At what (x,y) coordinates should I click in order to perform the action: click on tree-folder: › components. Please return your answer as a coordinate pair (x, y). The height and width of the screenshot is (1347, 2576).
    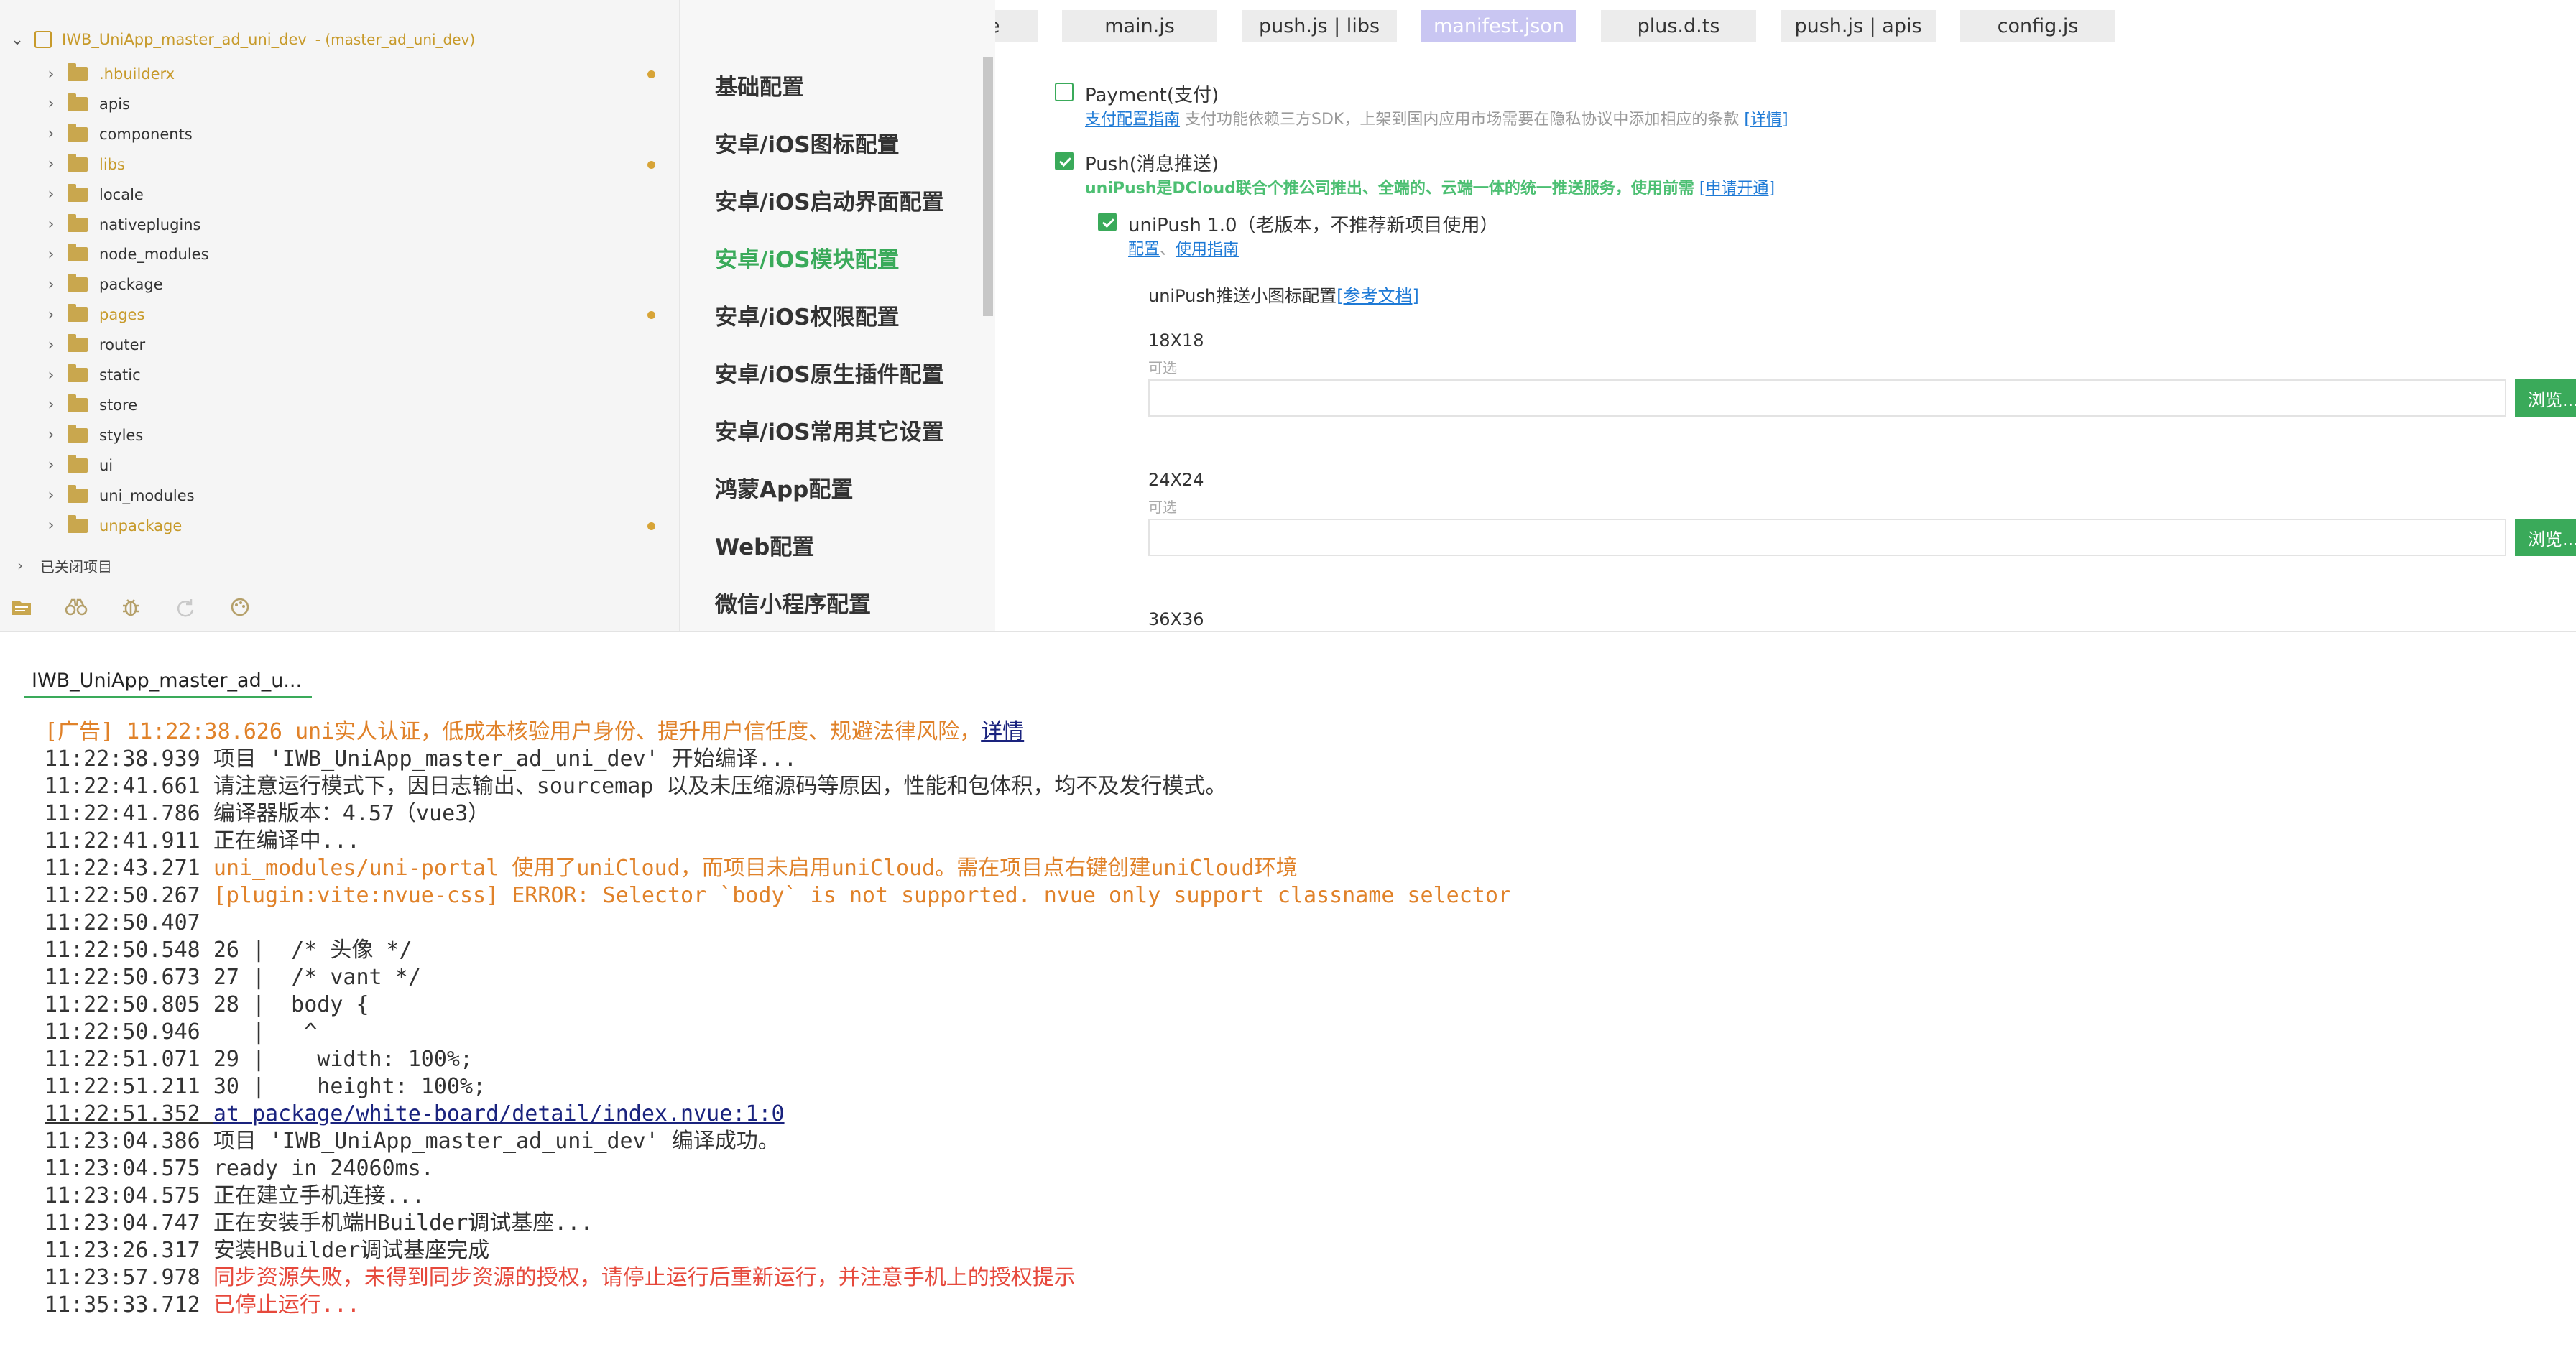
    Looking at the image, I should click on (340, 134).